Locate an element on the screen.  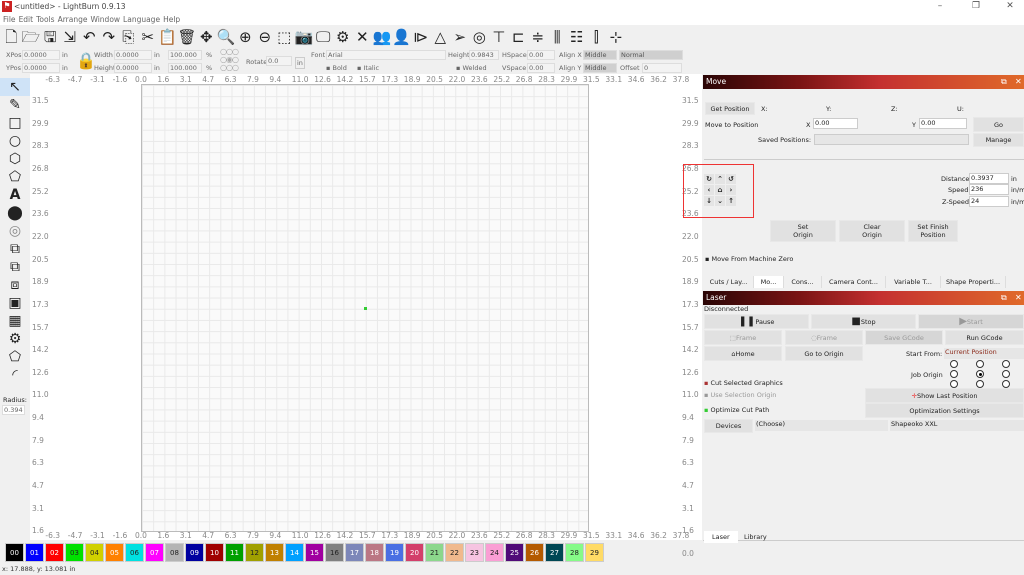
palette-color-22: 22 is located at coordinates (454, 552).